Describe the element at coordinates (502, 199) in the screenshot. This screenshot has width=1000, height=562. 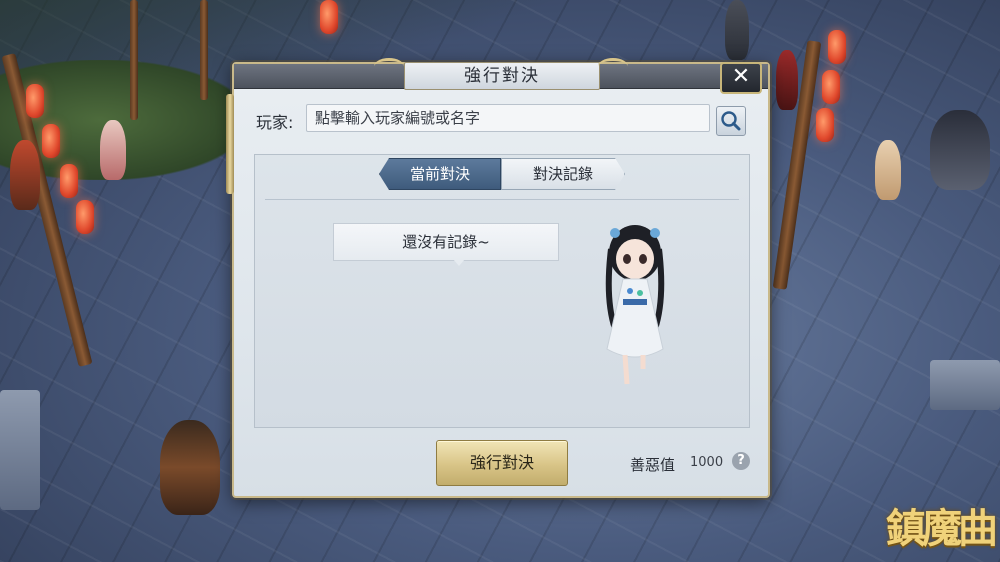
I see `tab-divider` at that location.